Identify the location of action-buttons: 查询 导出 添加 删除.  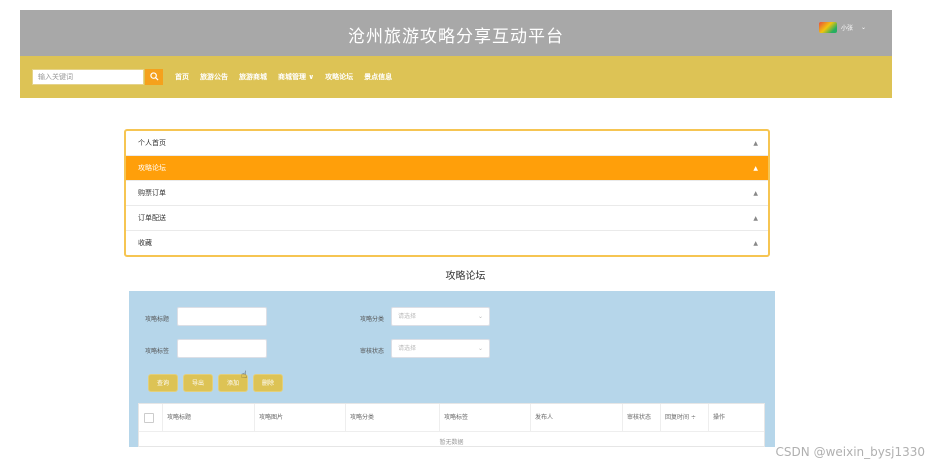
(216, 383).